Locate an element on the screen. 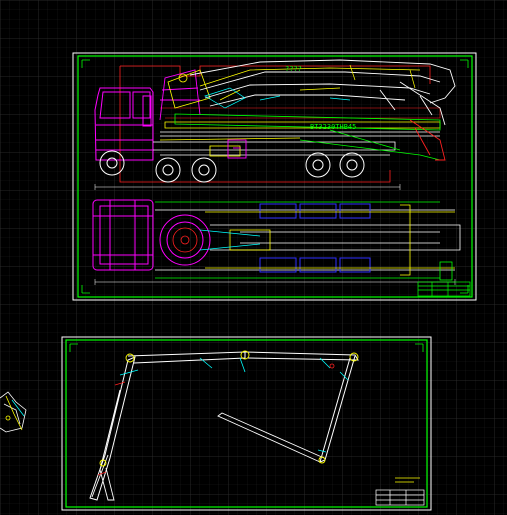 Image resolution: width=507 pixels, height=515 pixels. chassis-code-label: BT3230THB45 is located at coordinates (333, 127).